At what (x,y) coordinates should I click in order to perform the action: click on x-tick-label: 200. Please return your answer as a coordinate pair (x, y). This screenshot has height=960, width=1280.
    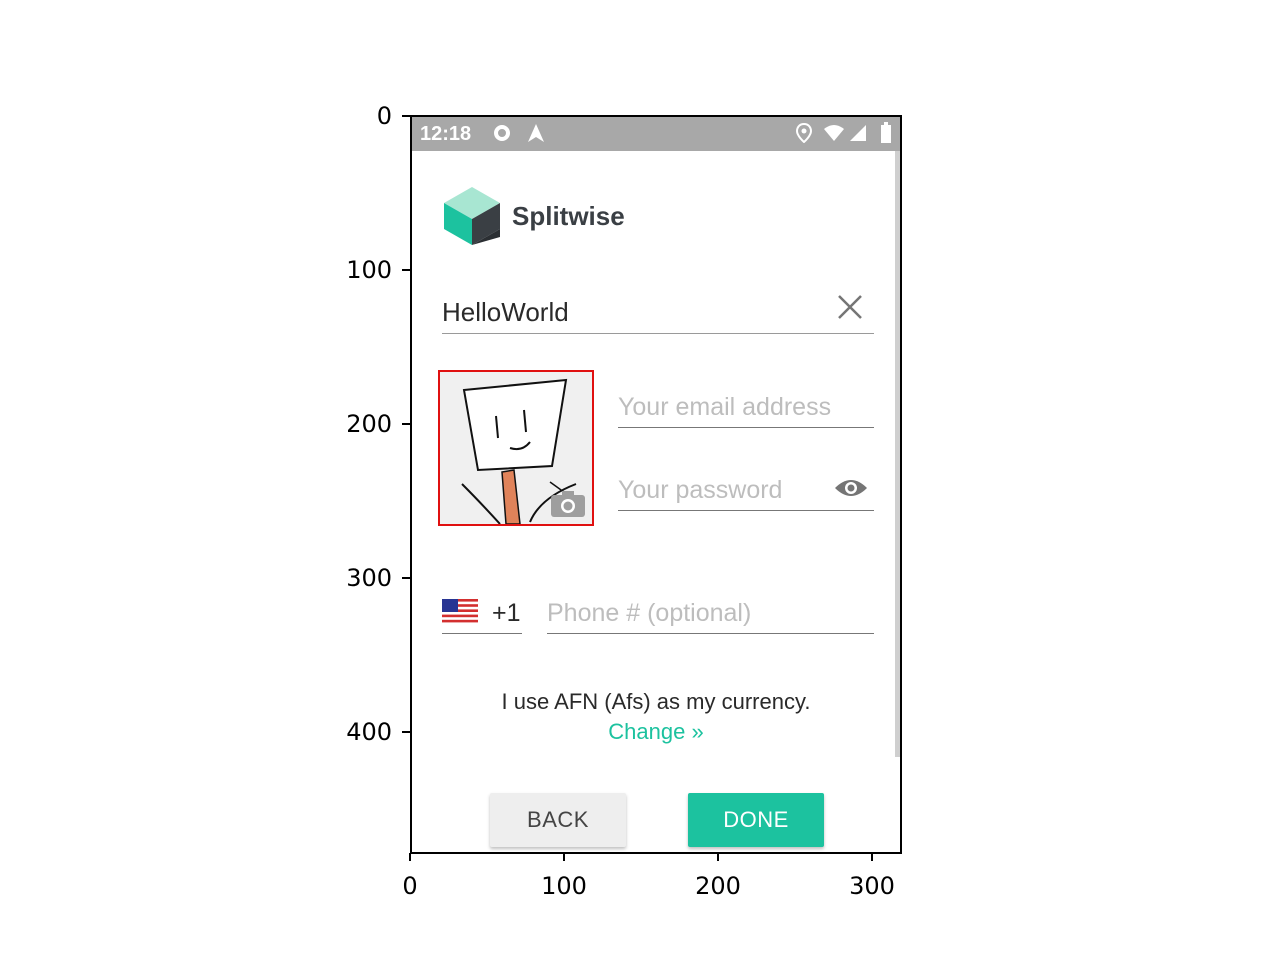
    Looking at the image, I should click on (718, 886).